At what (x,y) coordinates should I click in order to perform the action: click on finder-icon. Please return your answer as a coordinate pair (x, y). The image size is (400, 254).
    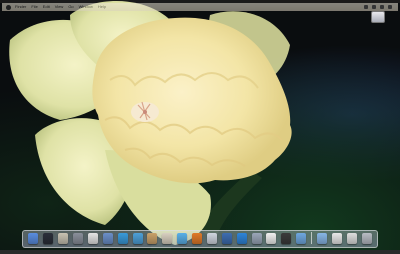
    Looking at the image, I should click on (33, 238).